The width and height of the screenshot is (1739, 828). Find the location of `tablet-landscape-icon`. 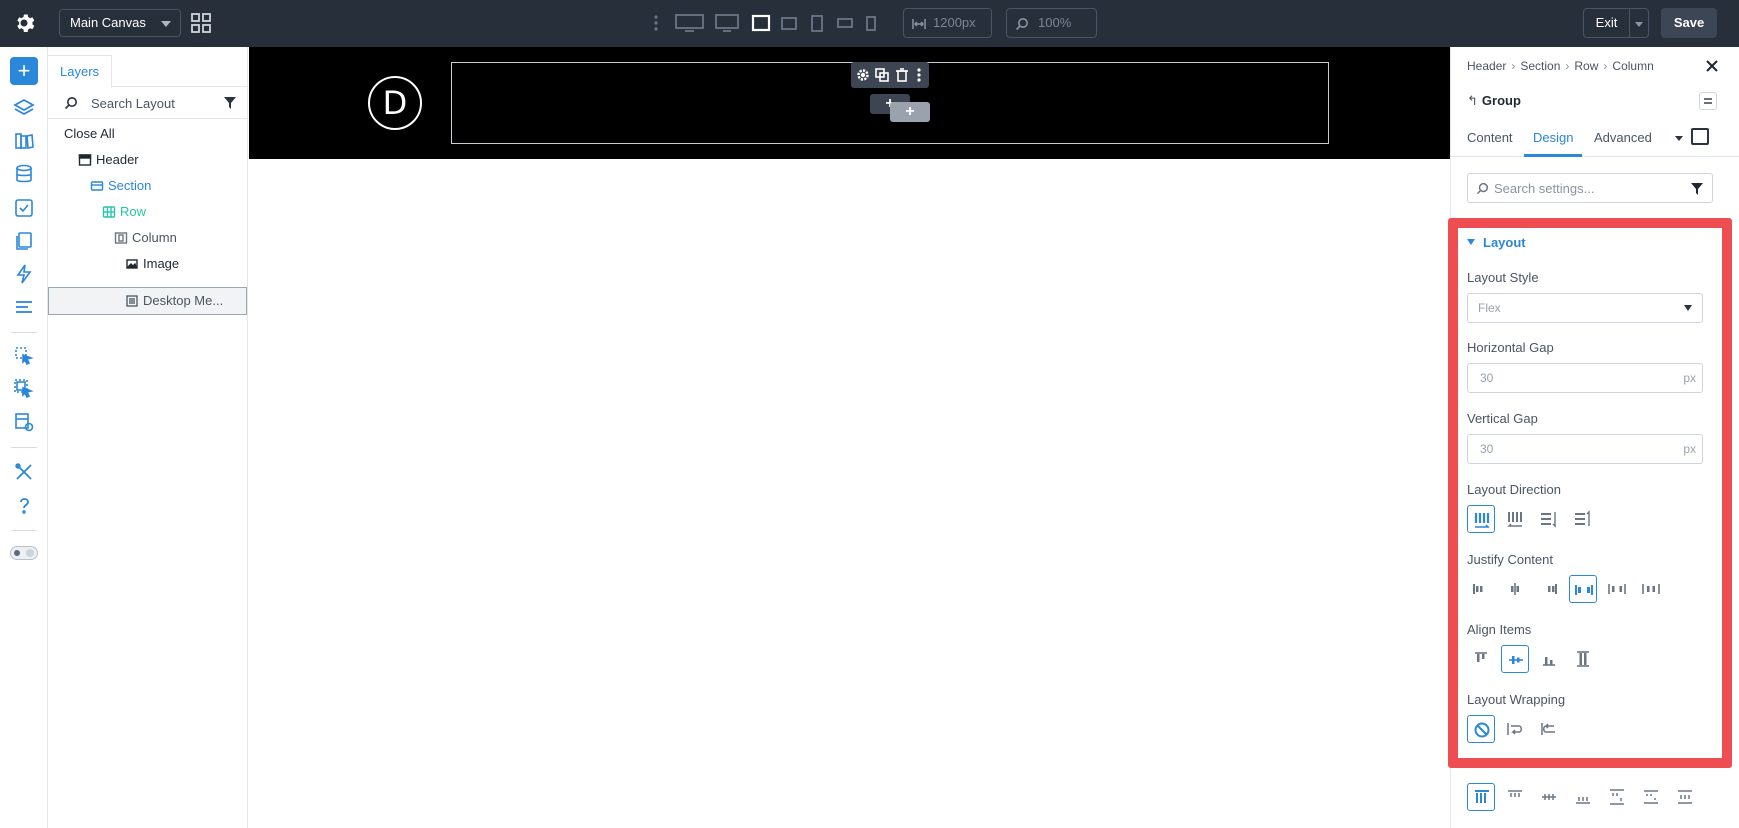

tablet-landscape-icon is located at coordinates (789, 23).